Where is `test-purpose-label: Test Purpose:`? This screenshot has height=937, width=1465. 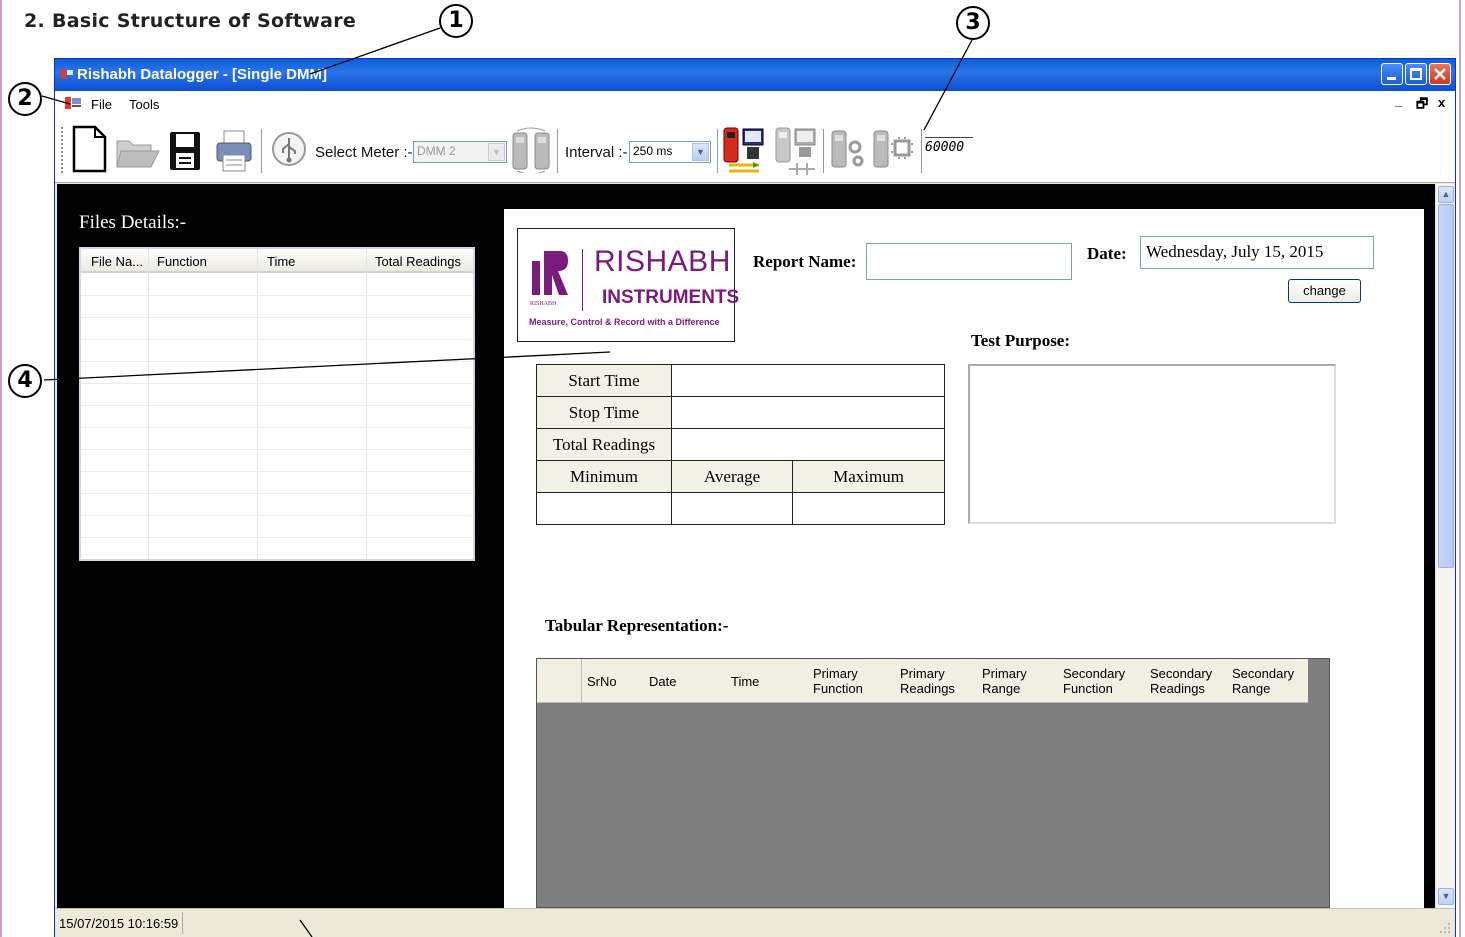
test-purpose-label: Test Purpose: is located at coordinates (1021, 340).